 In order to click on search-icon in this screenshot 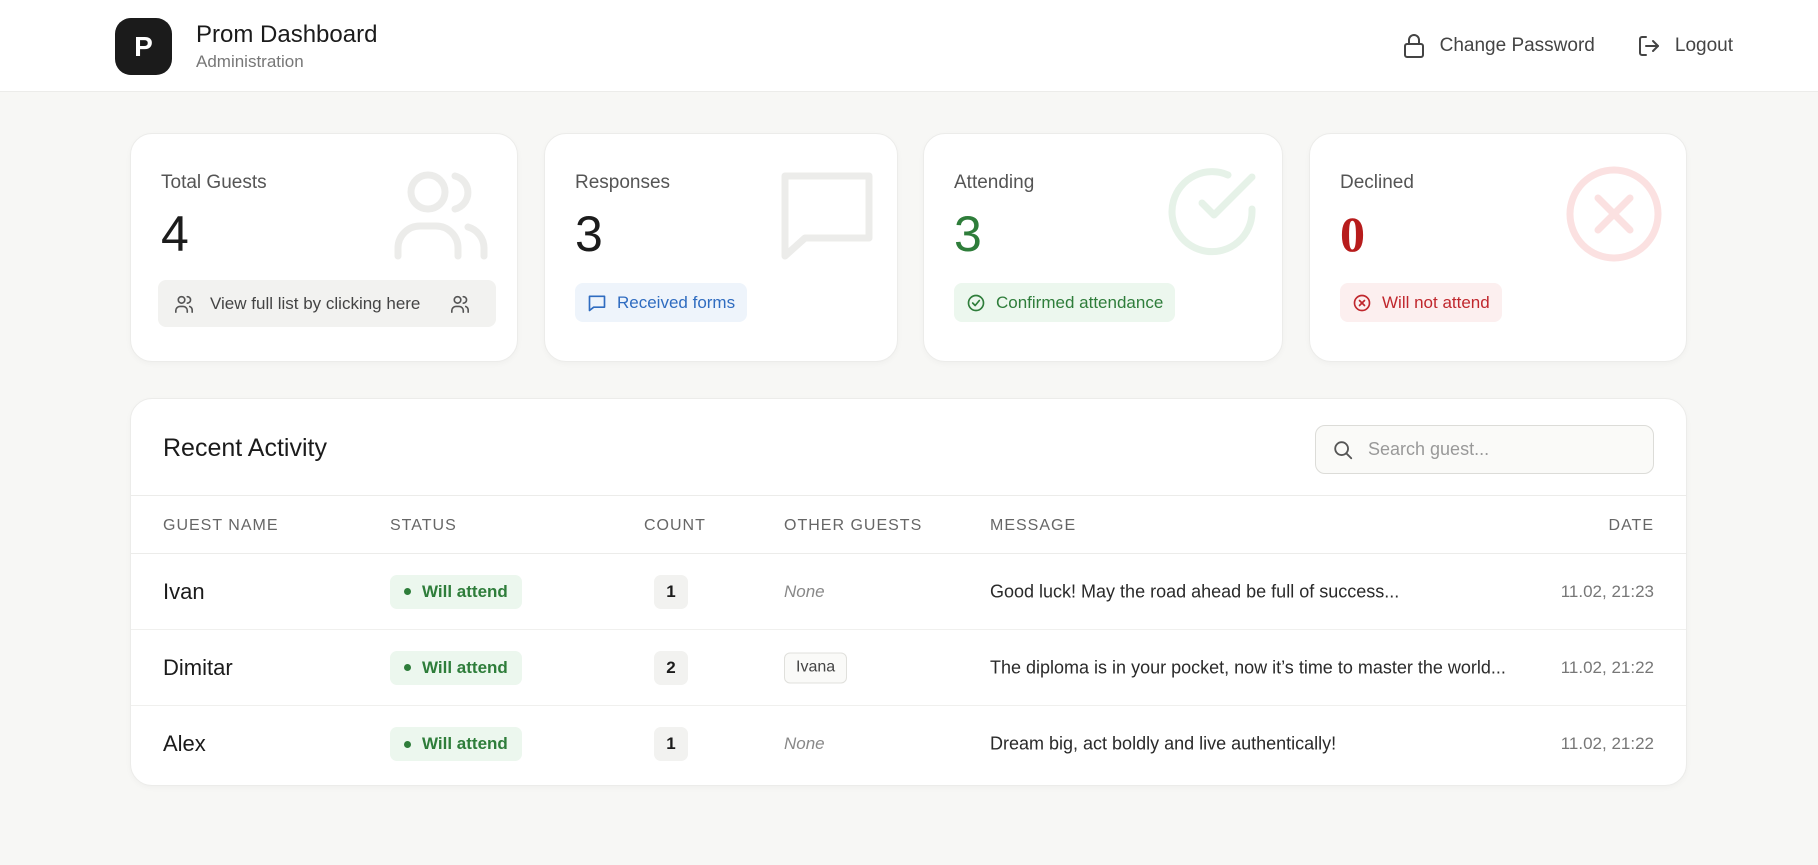, I will do `click(1343, 449)`.